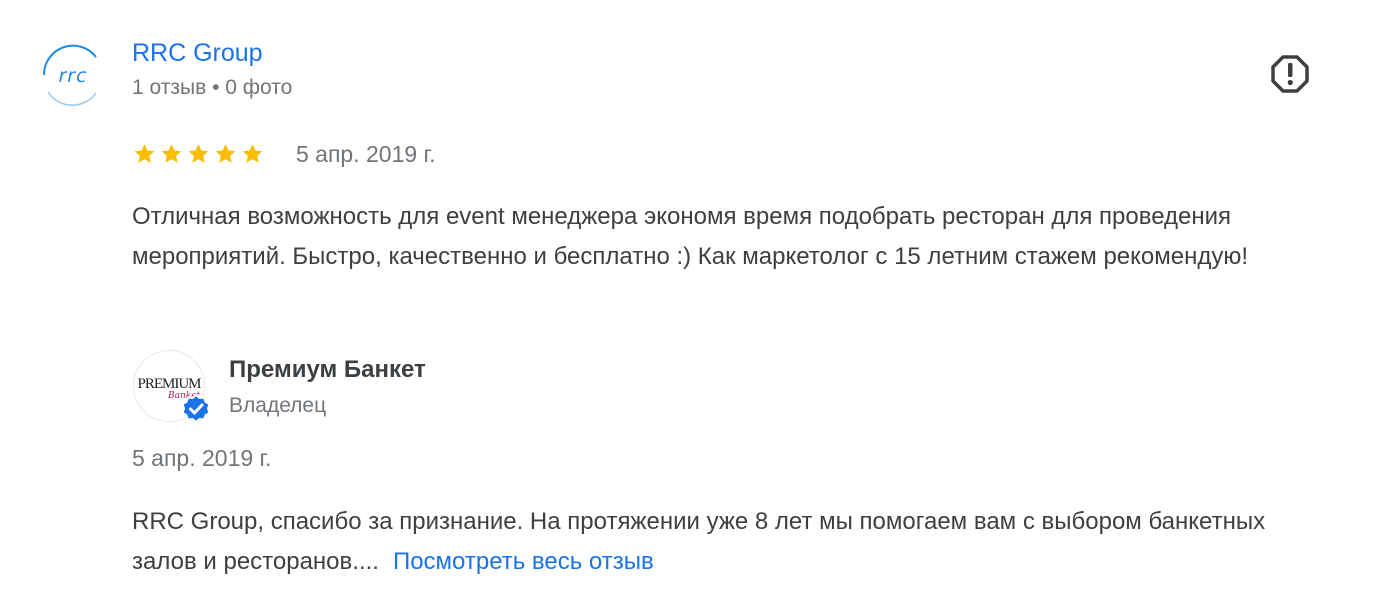  I want to click on report-review-button, so click(1290, 73).